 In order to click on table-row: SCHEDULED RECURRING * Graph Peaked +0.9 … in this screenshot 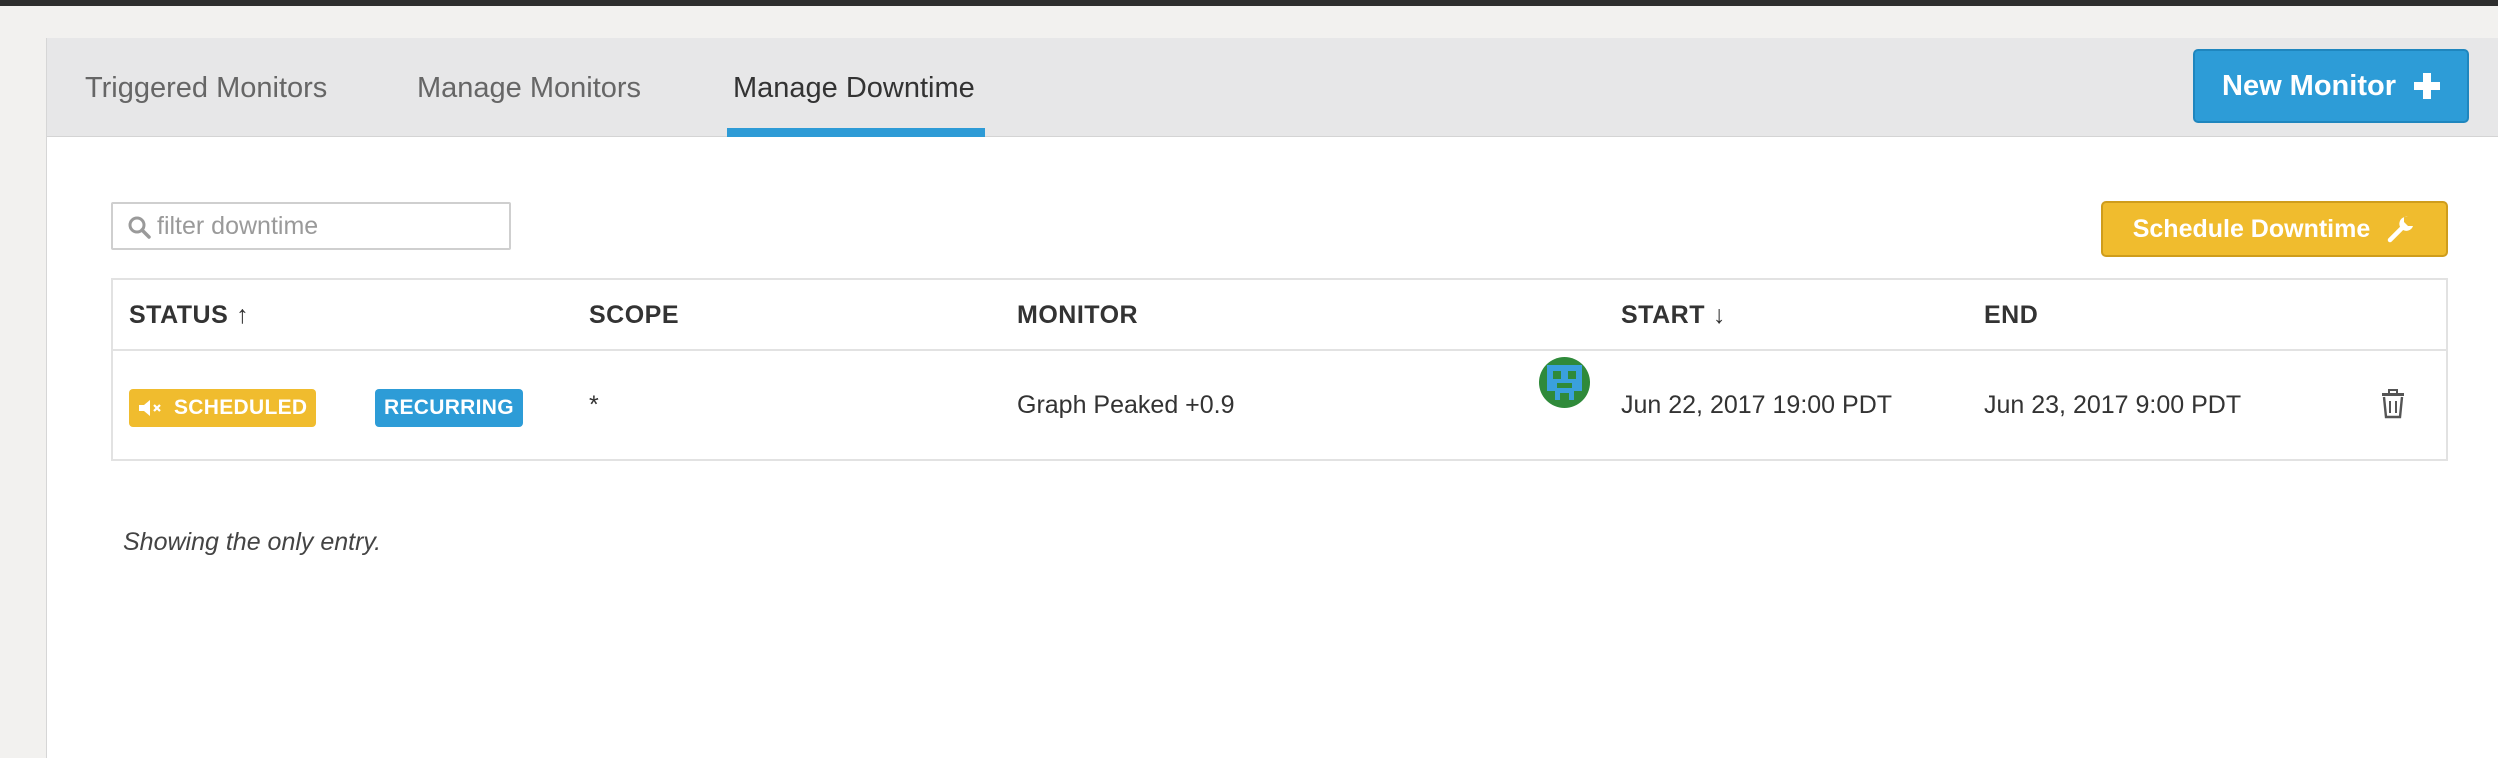, I will do `click(1279, 405)`.